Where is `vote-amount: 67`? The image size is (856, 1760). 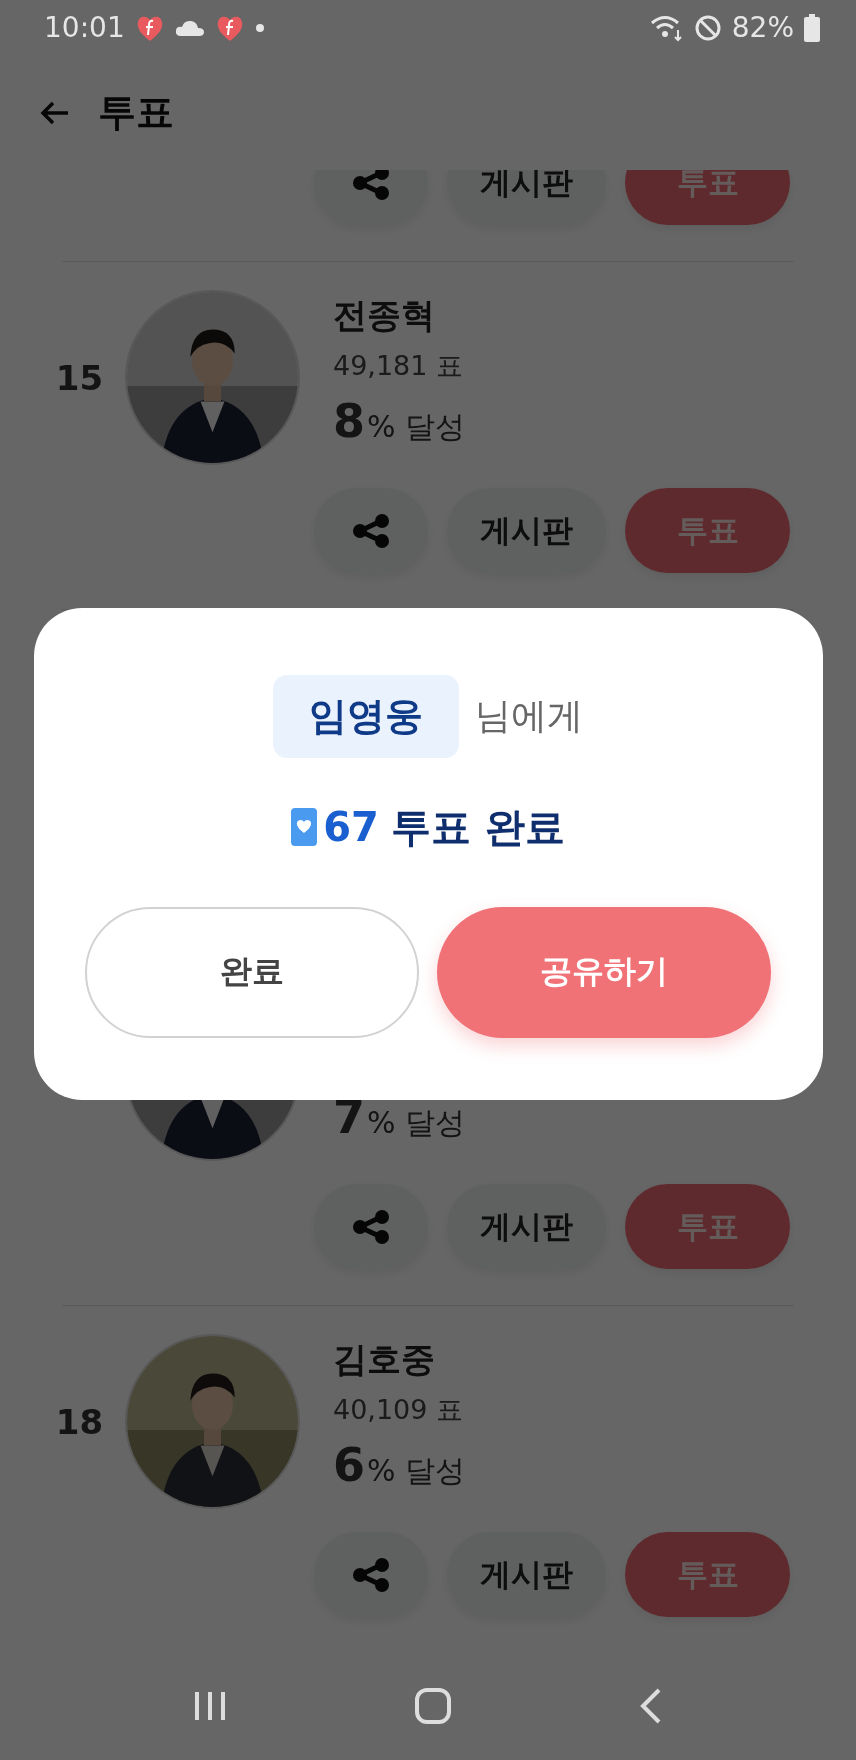
vote-amount: 67 is located at coordinates (351, 827).